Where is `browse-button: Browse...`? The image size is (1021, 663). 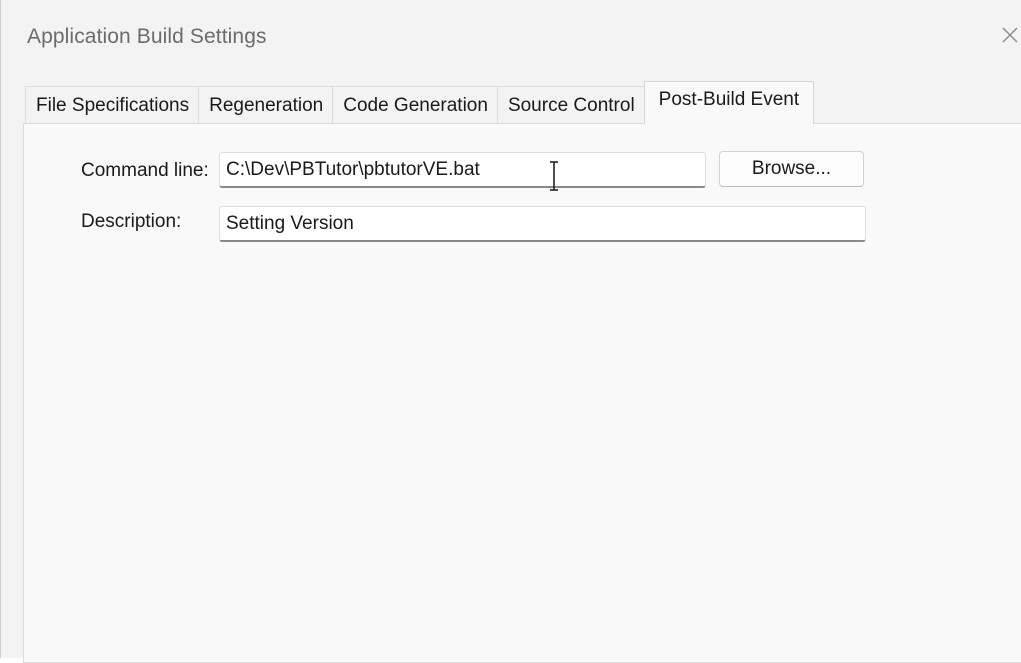
browse-button: Browse... is located at coordinates (791, 169).